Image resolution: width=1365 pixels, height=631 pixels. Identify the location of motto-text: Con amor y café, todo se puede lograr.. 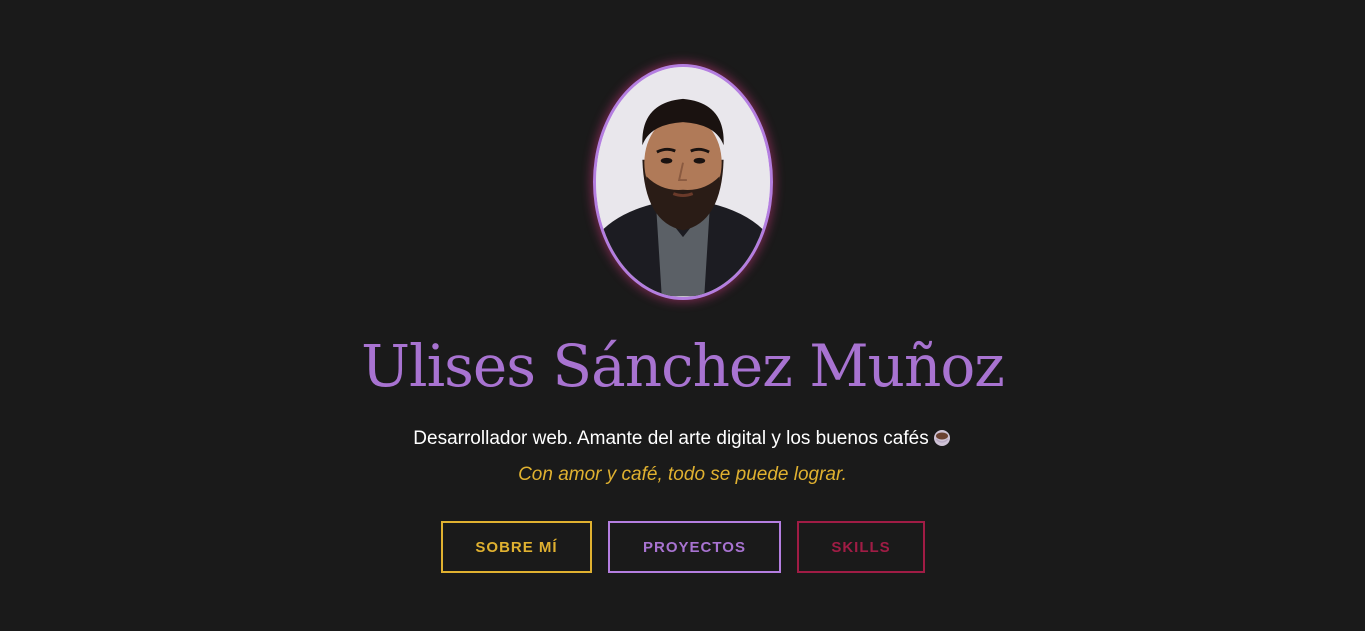
(682, 474).